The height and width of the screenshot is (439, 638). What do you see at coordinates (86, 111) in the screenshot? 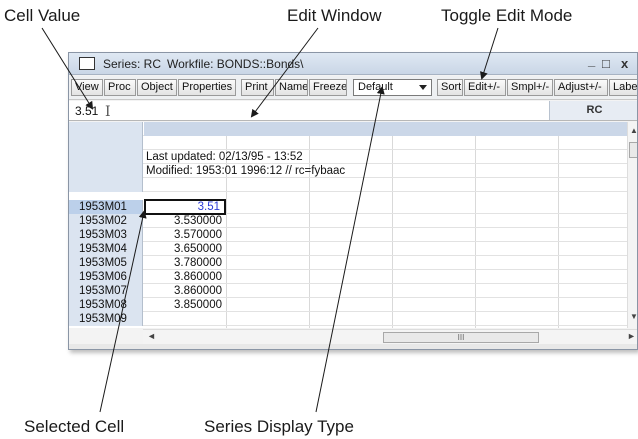
I see `edit-field: 3.51` at bounding box center [86, 111].